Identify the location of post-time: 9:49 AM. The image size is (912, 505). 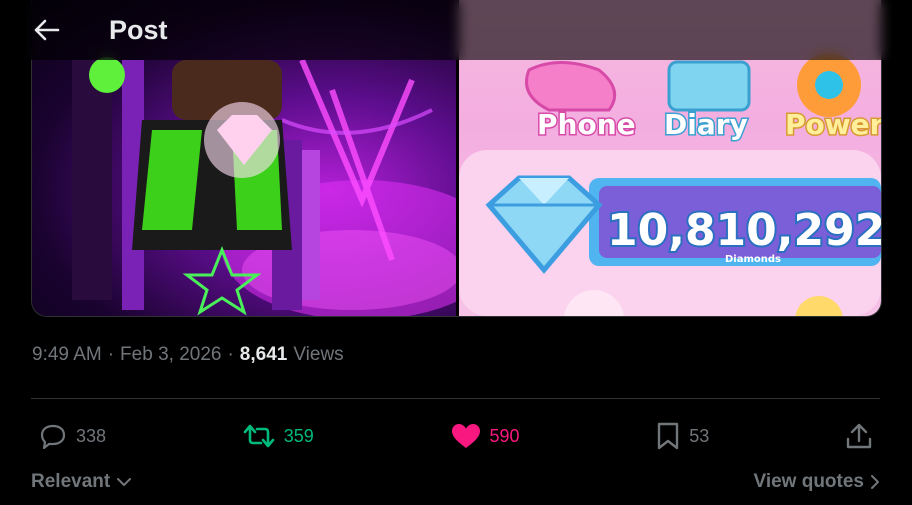
(67, 355).